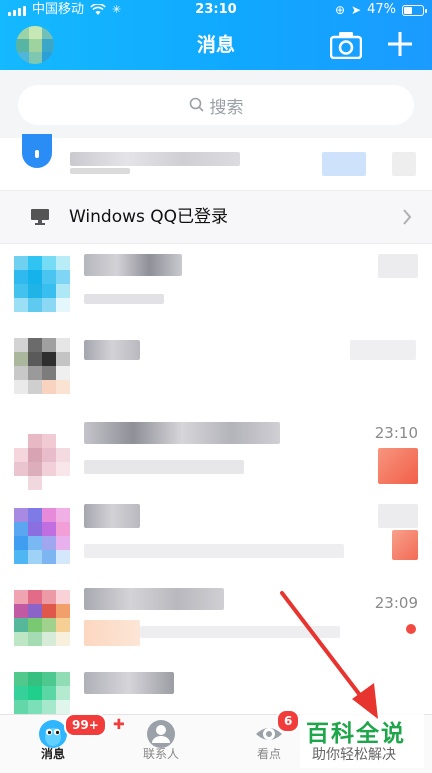 The height and width of the screenshot is (773, 432). Describe the element at coordinates (40, 217) in the screenshot. I see `computer-icon` at that location.